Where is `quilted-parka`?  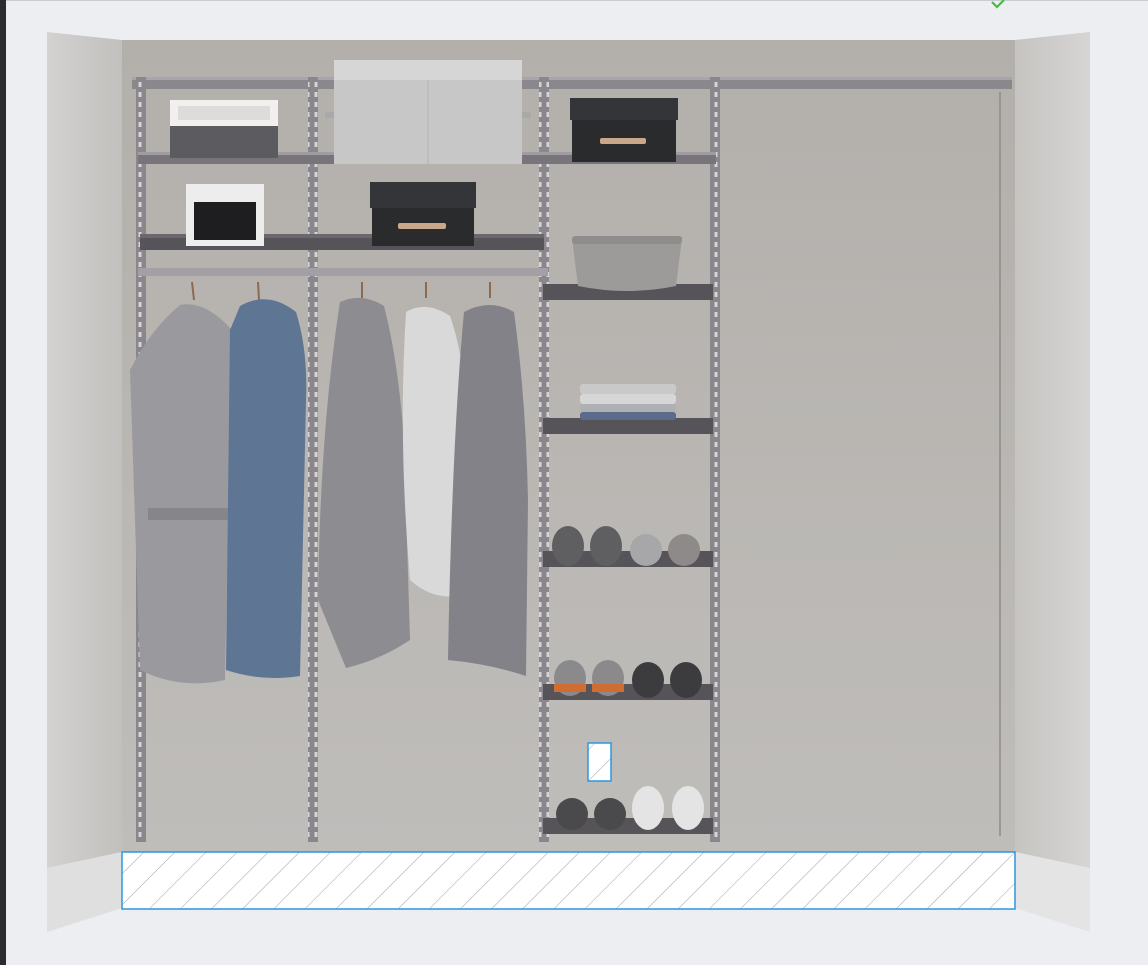
quilted-parka is located at coordinates (266, 479).